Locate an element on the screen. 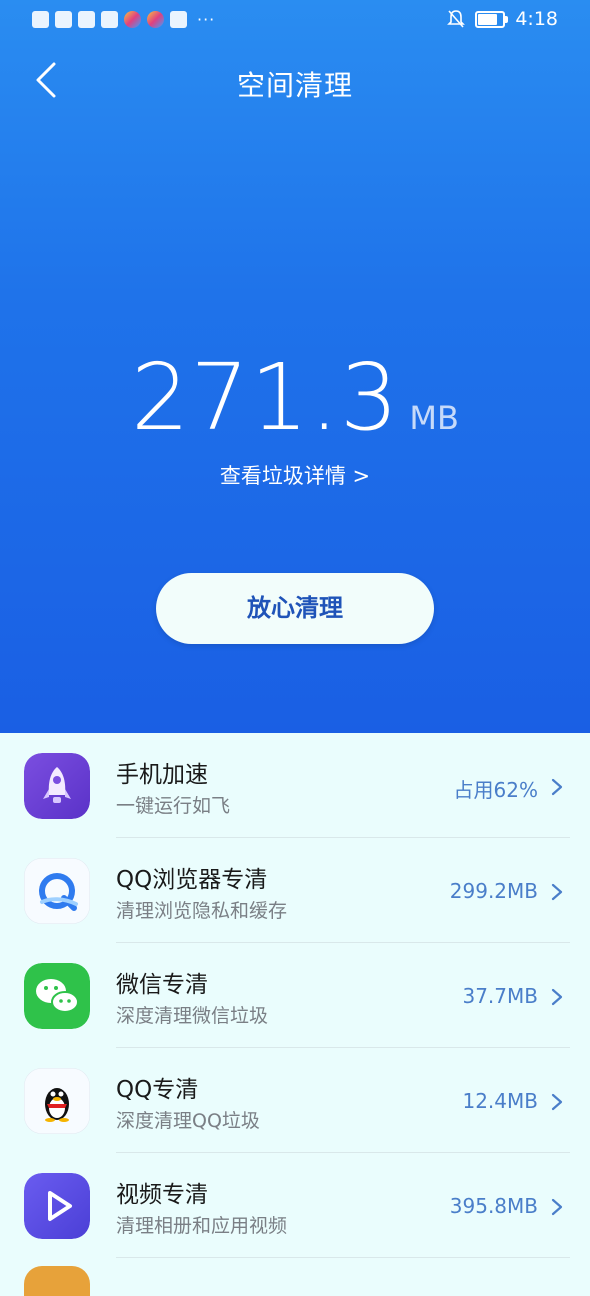 The width and height of the screenshot is (590, 1296). video-play-icon is located at coordinates (57, 1206).